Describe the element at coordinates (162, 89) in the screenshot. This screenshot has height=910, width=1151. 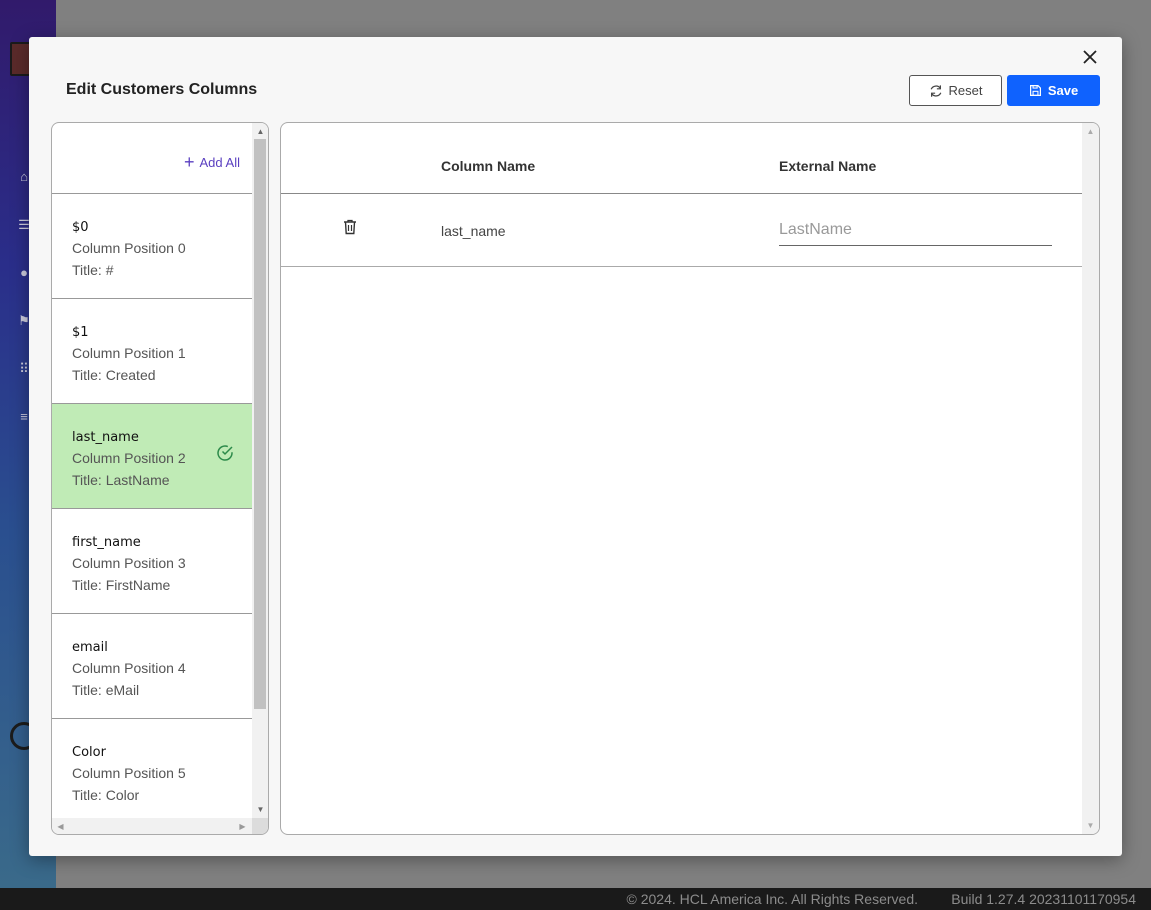
I see `modal-title: Edit Customers Columns` at that location.